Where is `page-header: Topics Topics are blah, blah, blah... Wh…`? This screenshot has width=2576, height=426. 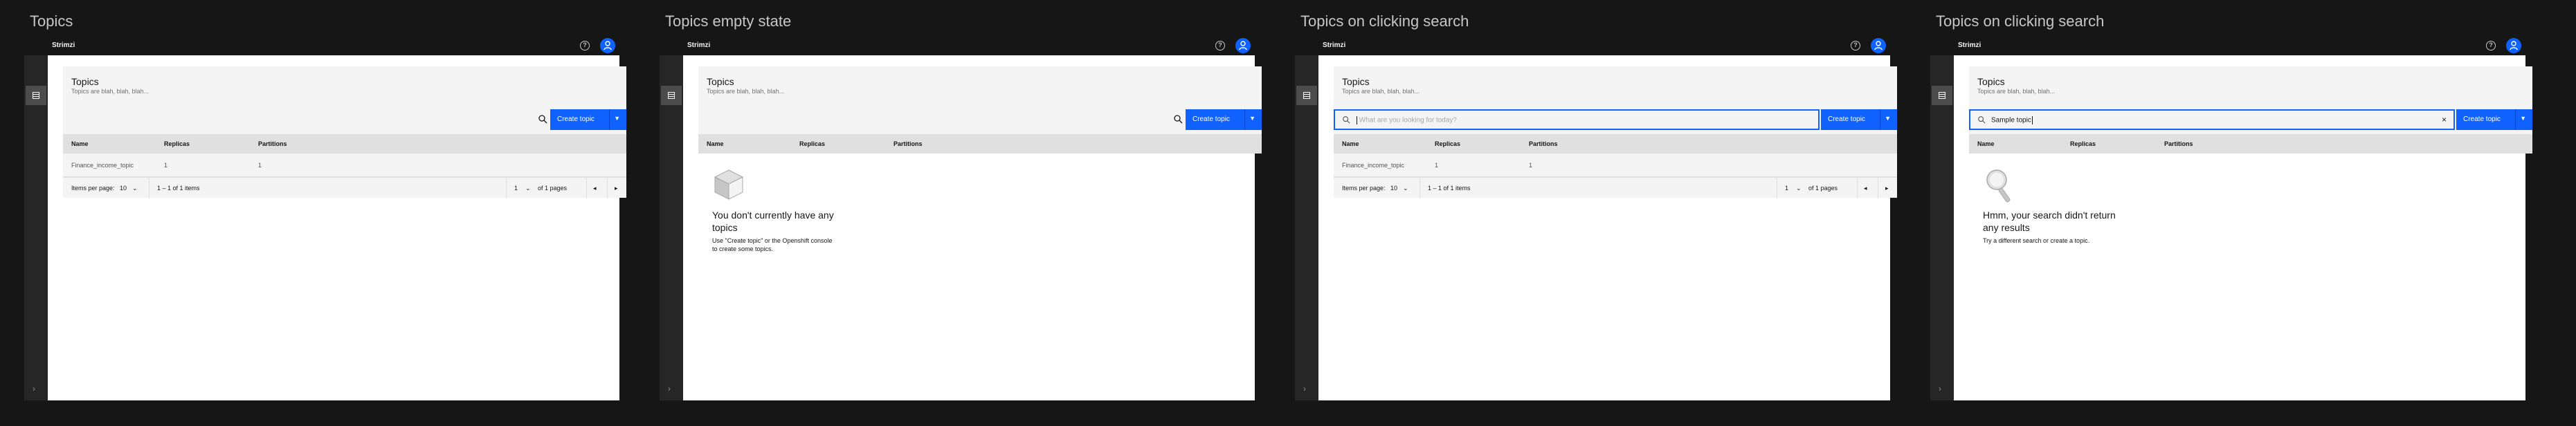 page-header: Topics Topics are blah, blah, blah... Wh… is located at coordinates (1615, 100).